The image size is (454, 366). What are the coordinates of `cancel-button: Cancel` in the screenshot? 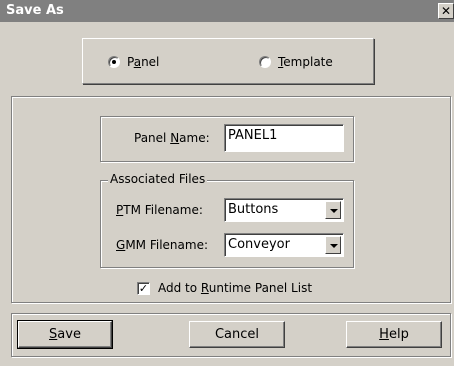 It's located at (237, 334).